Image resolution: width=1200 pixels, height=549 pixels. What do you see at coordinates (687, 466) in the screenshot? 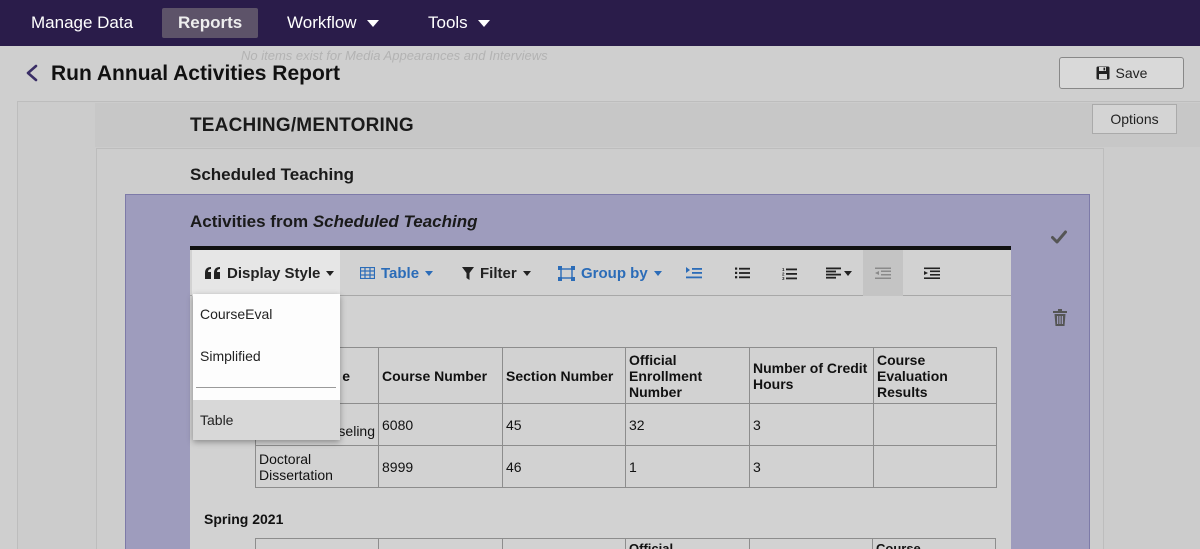
I see `table-cell: 1` at bounding box center [687, 466].